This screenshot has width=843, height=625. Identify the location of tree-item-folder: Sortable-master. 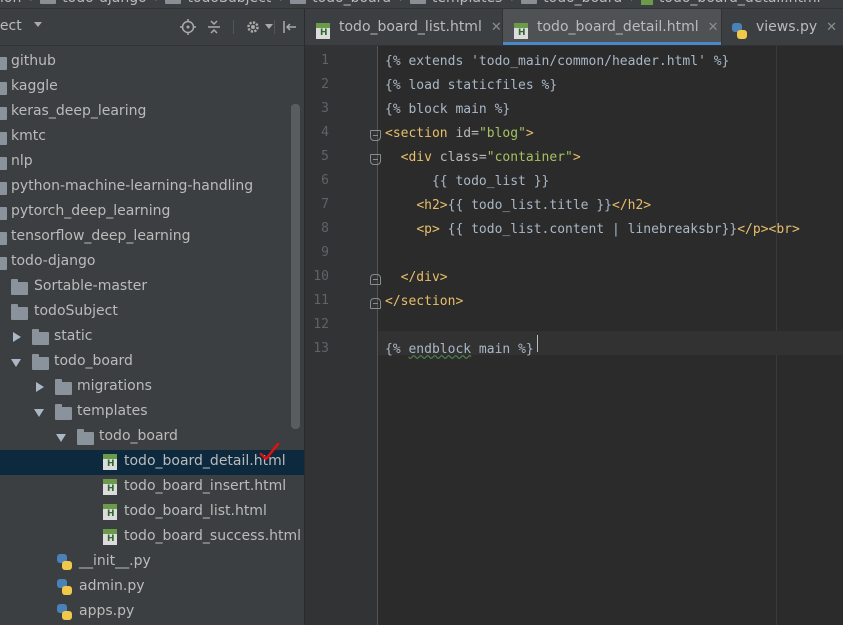
(152, 287).